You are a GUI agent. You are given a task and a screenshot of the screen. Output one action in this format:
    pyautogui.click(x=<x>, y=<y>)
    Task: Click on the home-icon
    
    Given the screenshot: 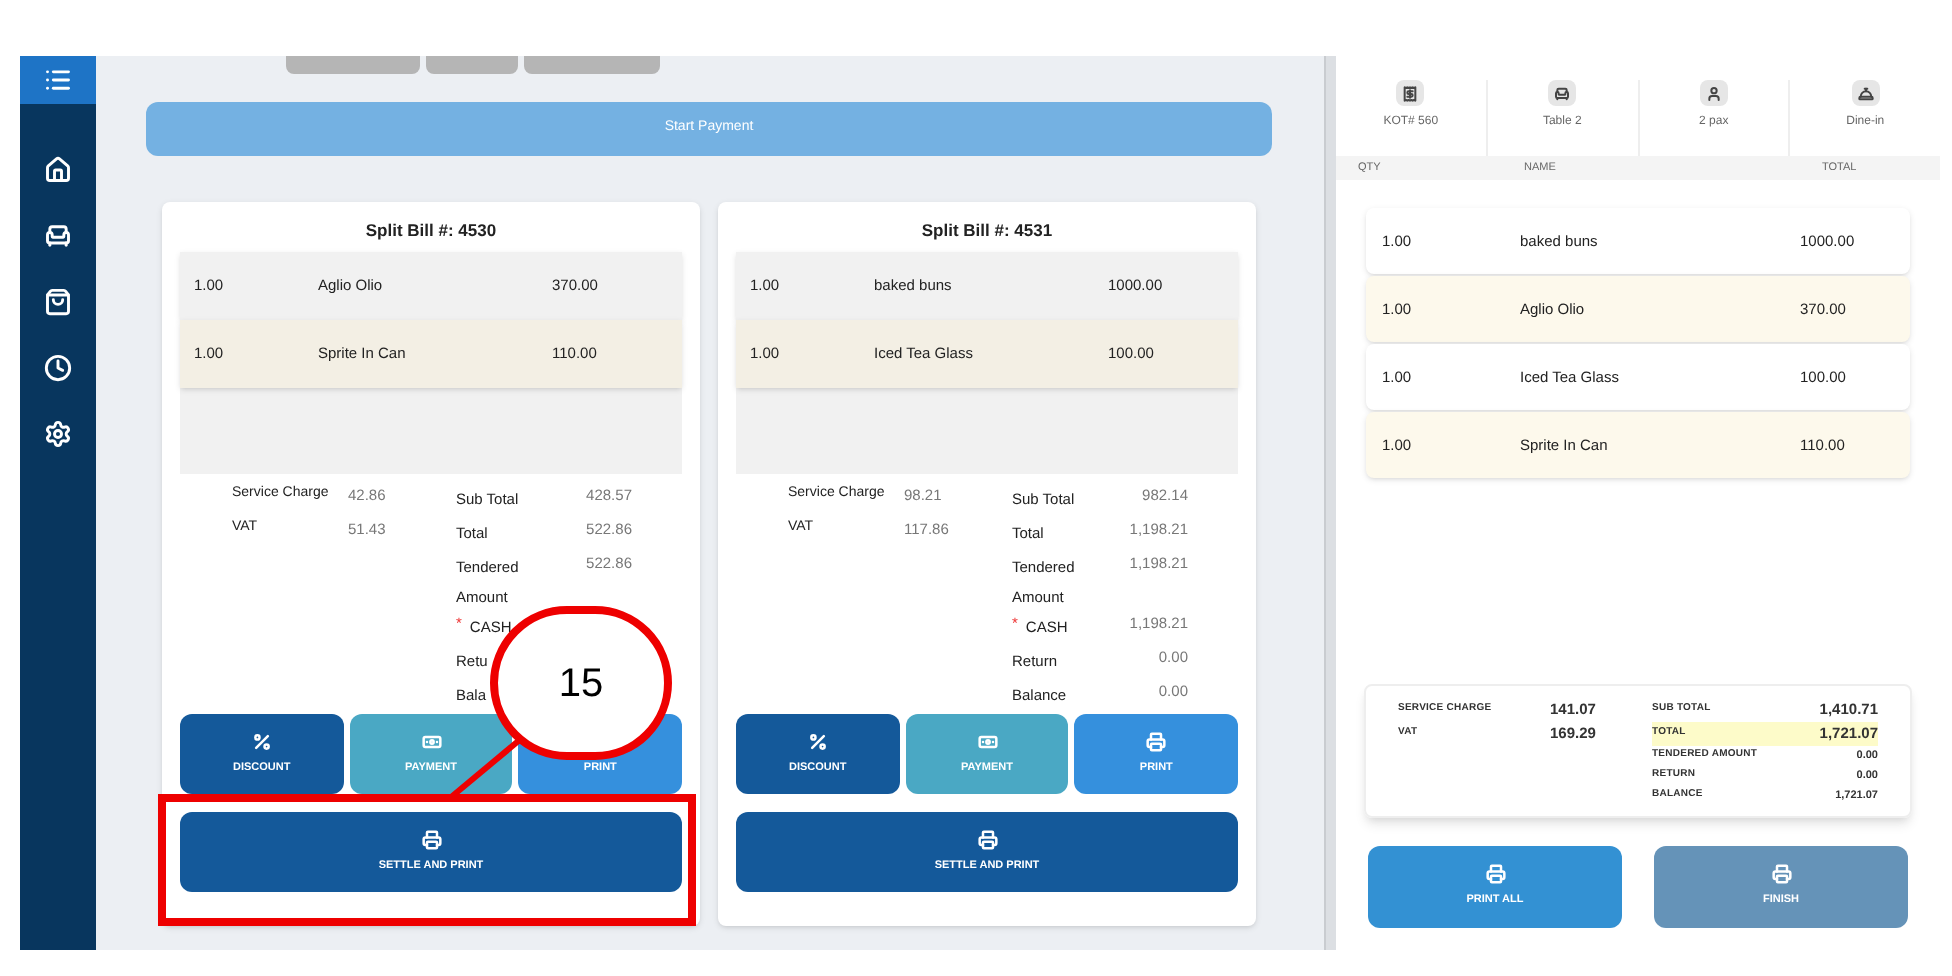 What is the action you would take?
    pyautogui.click(x=58, y=169)
    